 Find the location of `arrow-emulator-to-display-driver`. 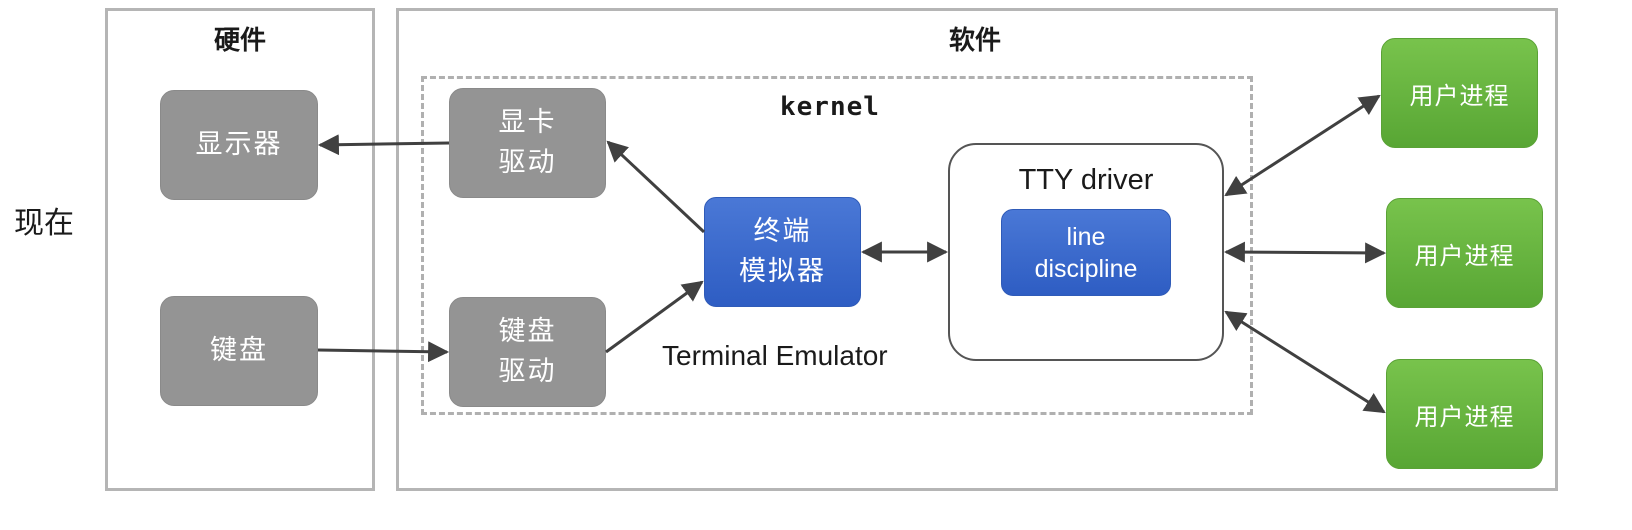

arrow-emulator-to-display-driver is located at coordinates (656, 187).